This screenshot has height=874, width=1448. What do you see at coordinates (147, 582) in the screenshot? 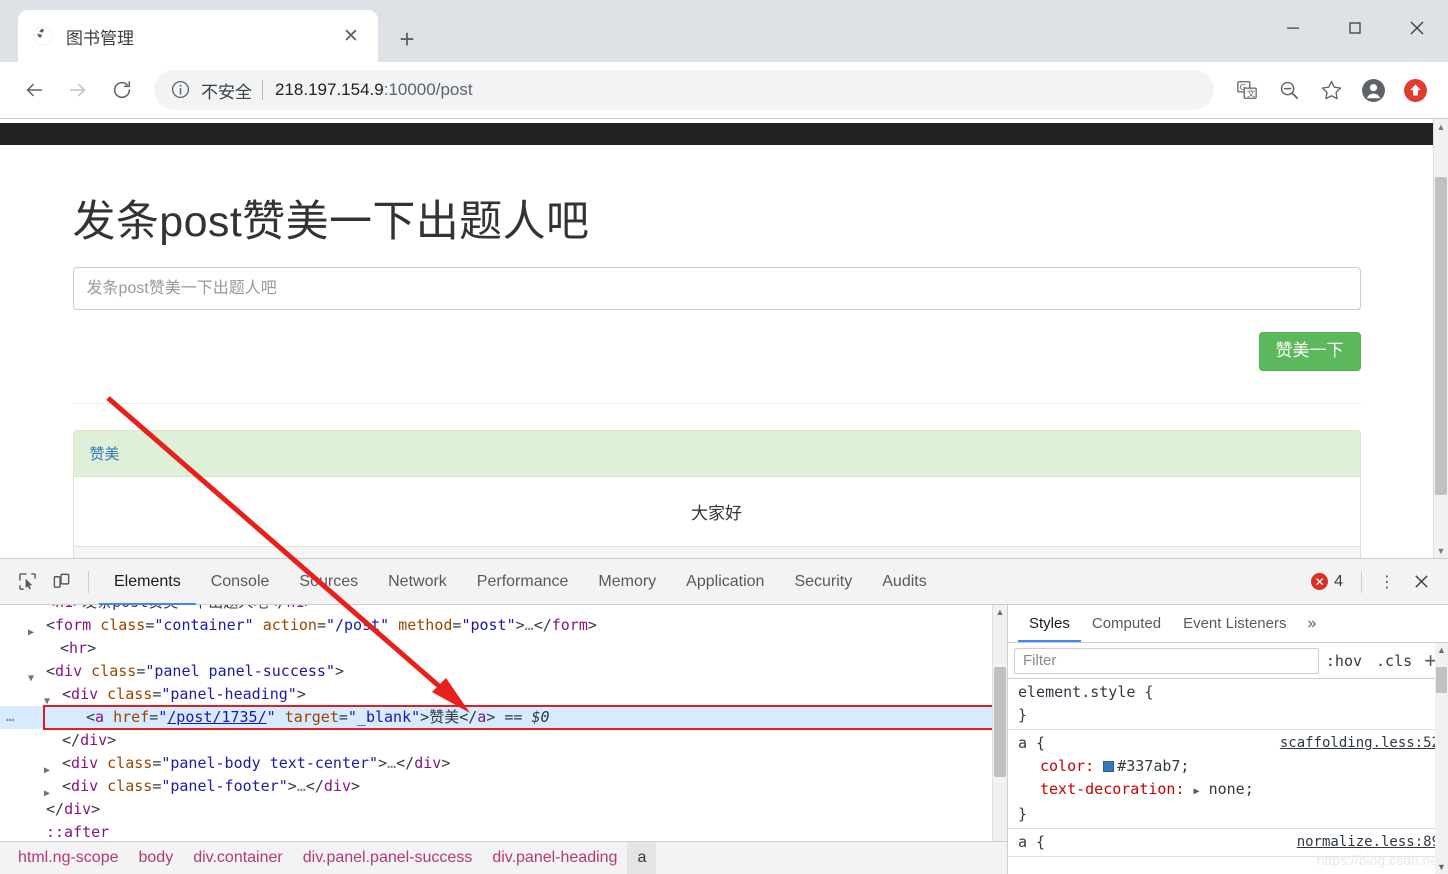
I see `tab-elements: Elements` at bounding box center [147, 582].